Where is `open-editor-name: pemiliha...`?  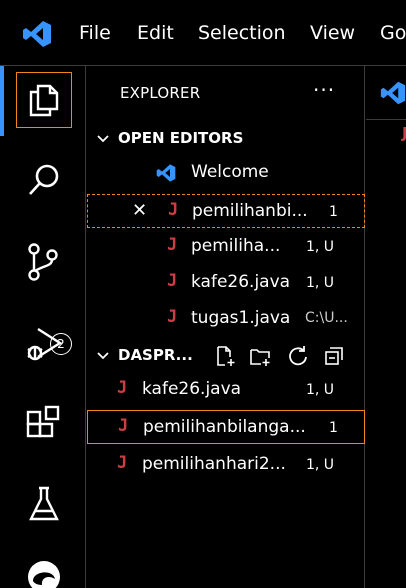 open-editor-name: pemiliha... is located at coordinates (236, 246).